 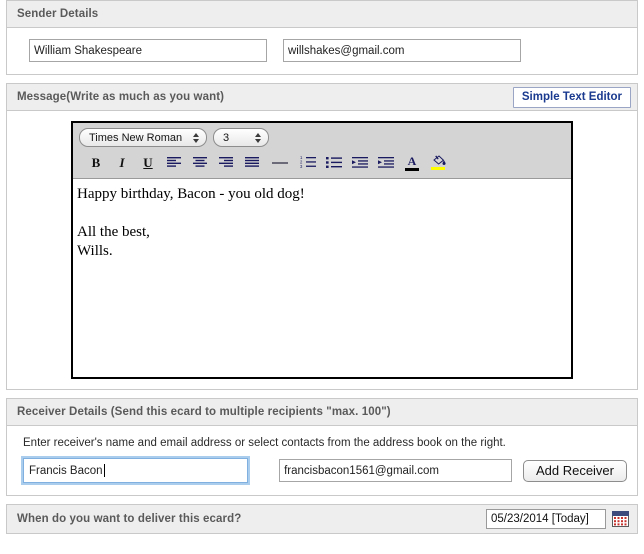 What do you see at coordinates (323, 213) in the screenshot?
I see `message-line-blank` at bounding box center [323, 213].